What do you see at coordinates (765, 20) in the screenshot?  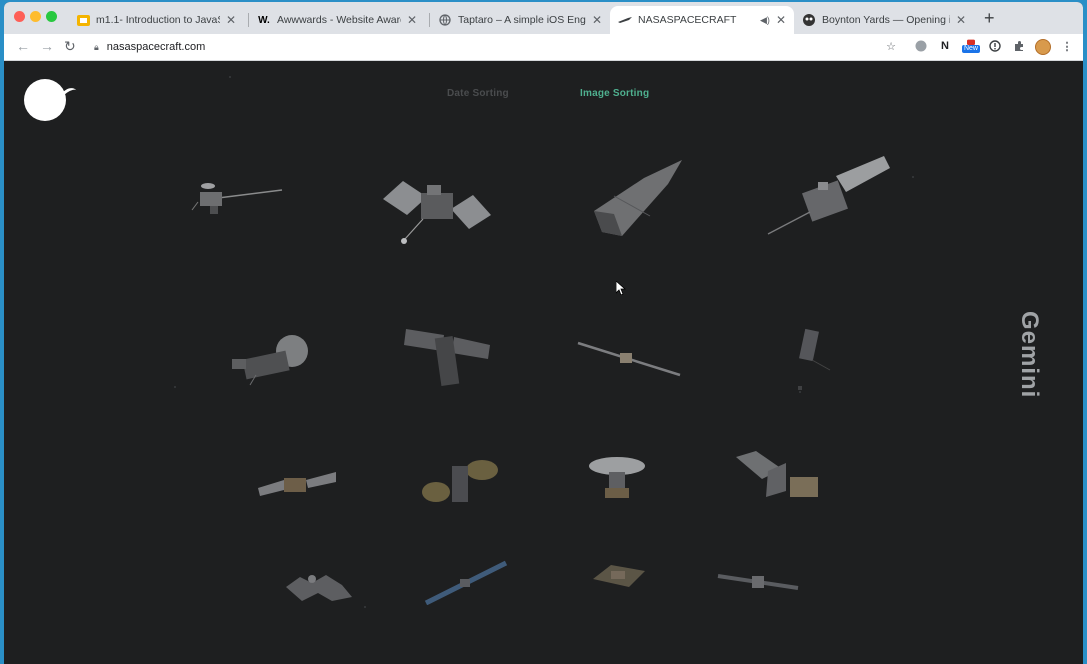 I see `speaker-icon: ◀)` at bounding box center [765, 20].